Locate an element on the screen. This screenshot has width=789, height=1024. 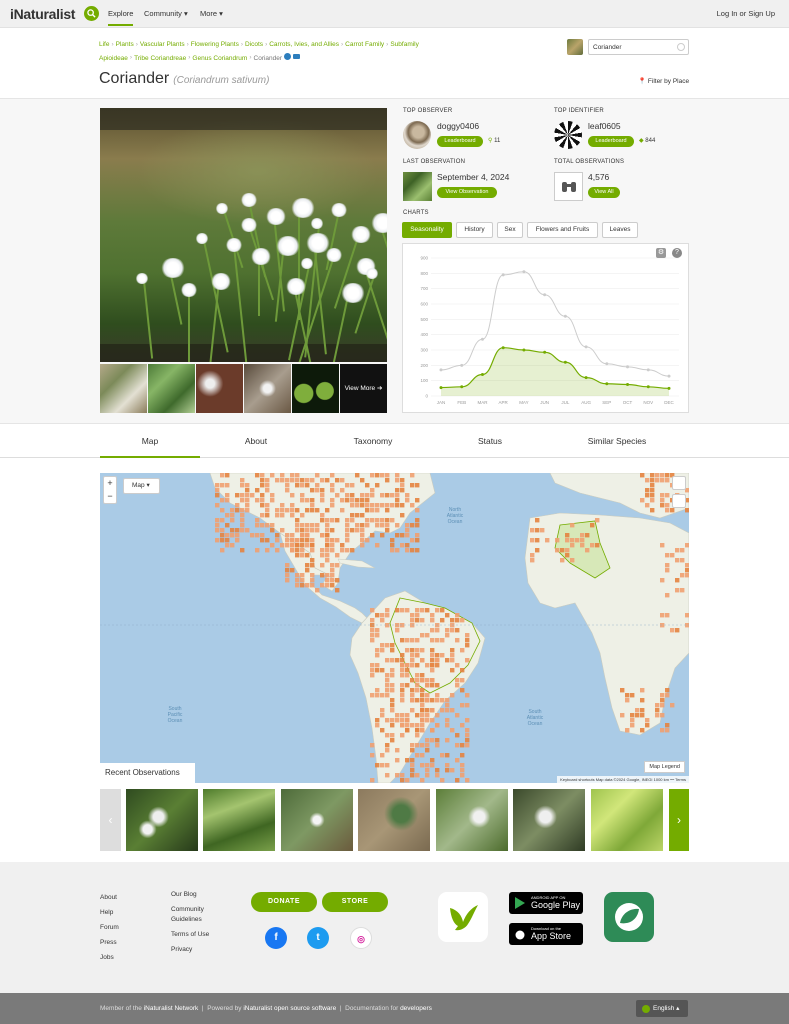
map-legend-button: Map Legend is located at coordinates (664, 767).